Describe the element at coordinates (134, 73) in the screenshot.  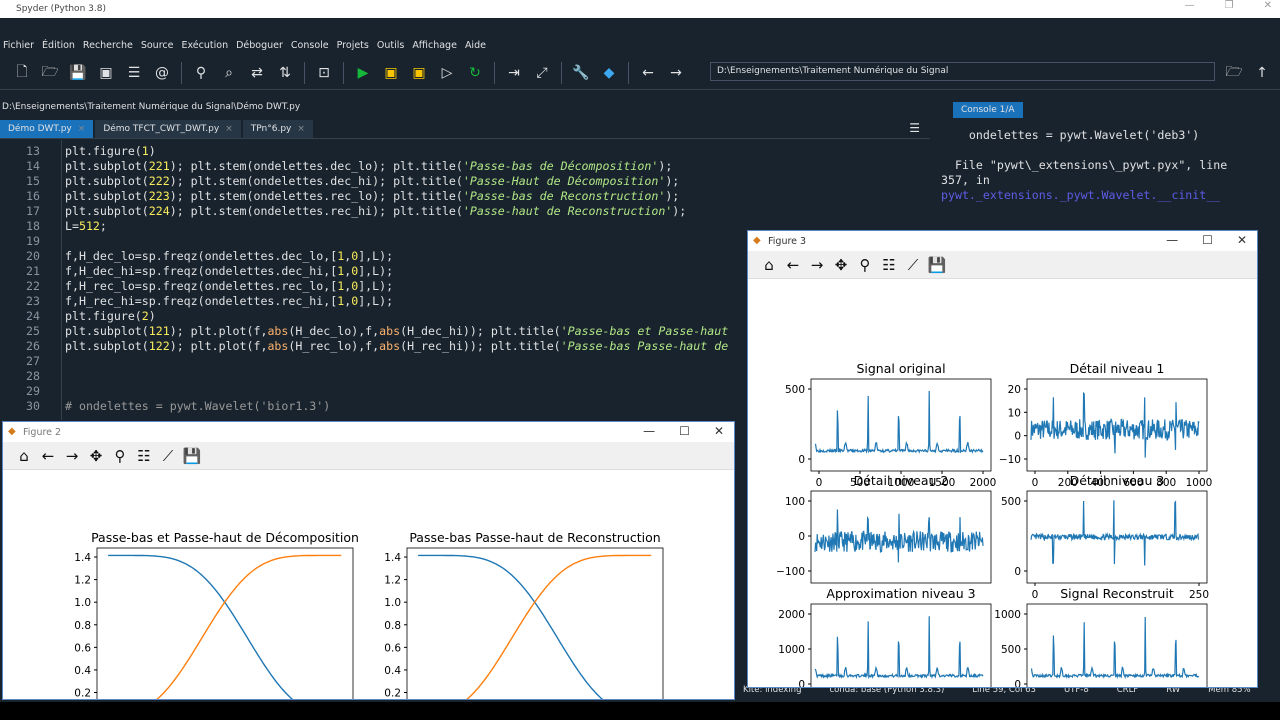
I see `list-icon: ☰` at that location.